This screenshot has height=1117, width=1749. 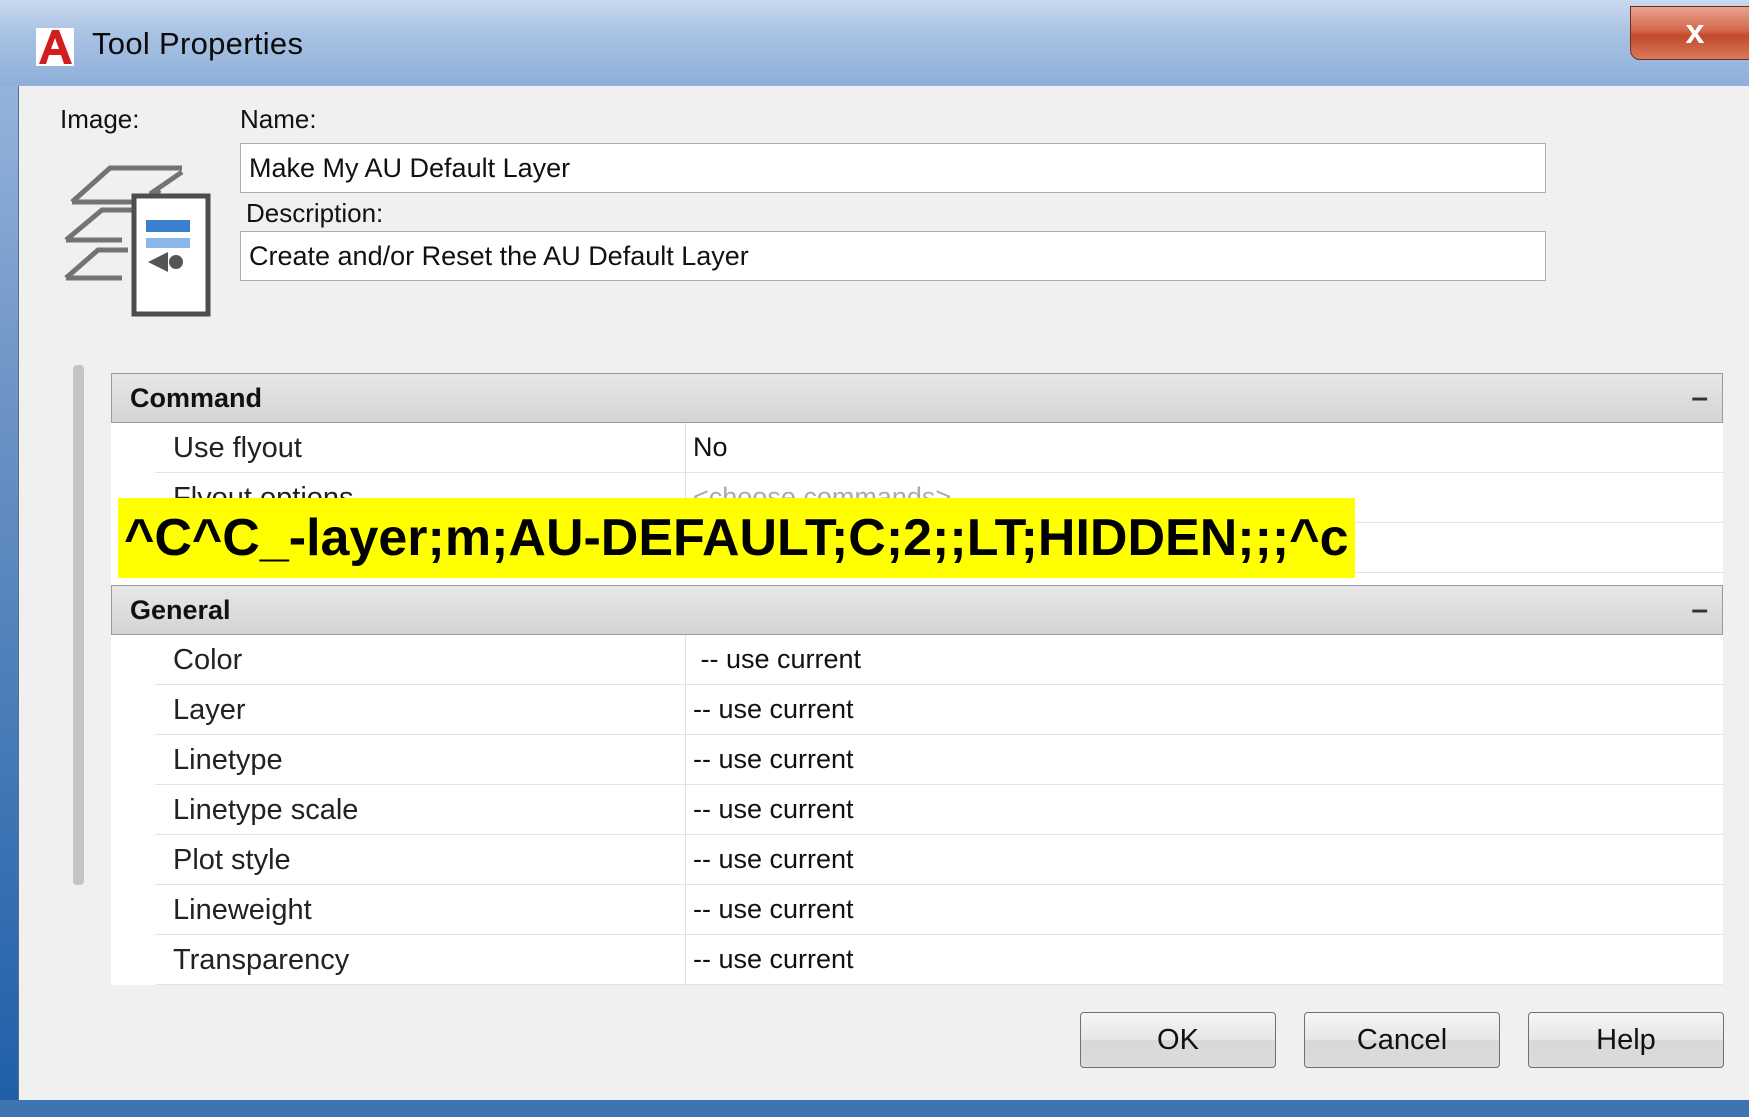 I want to click on property-name: Color, so click(x=208, y=660).